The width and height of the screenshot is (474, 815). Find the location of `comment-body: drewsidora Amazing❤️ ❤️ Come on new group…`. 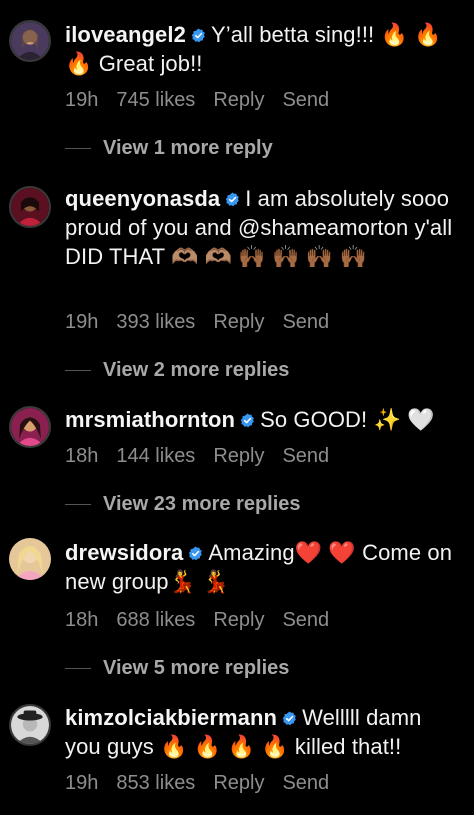

comment-body: drewsidora Amazing❤️ ❤️ Come on new group… is located at coordinates (262, 567).